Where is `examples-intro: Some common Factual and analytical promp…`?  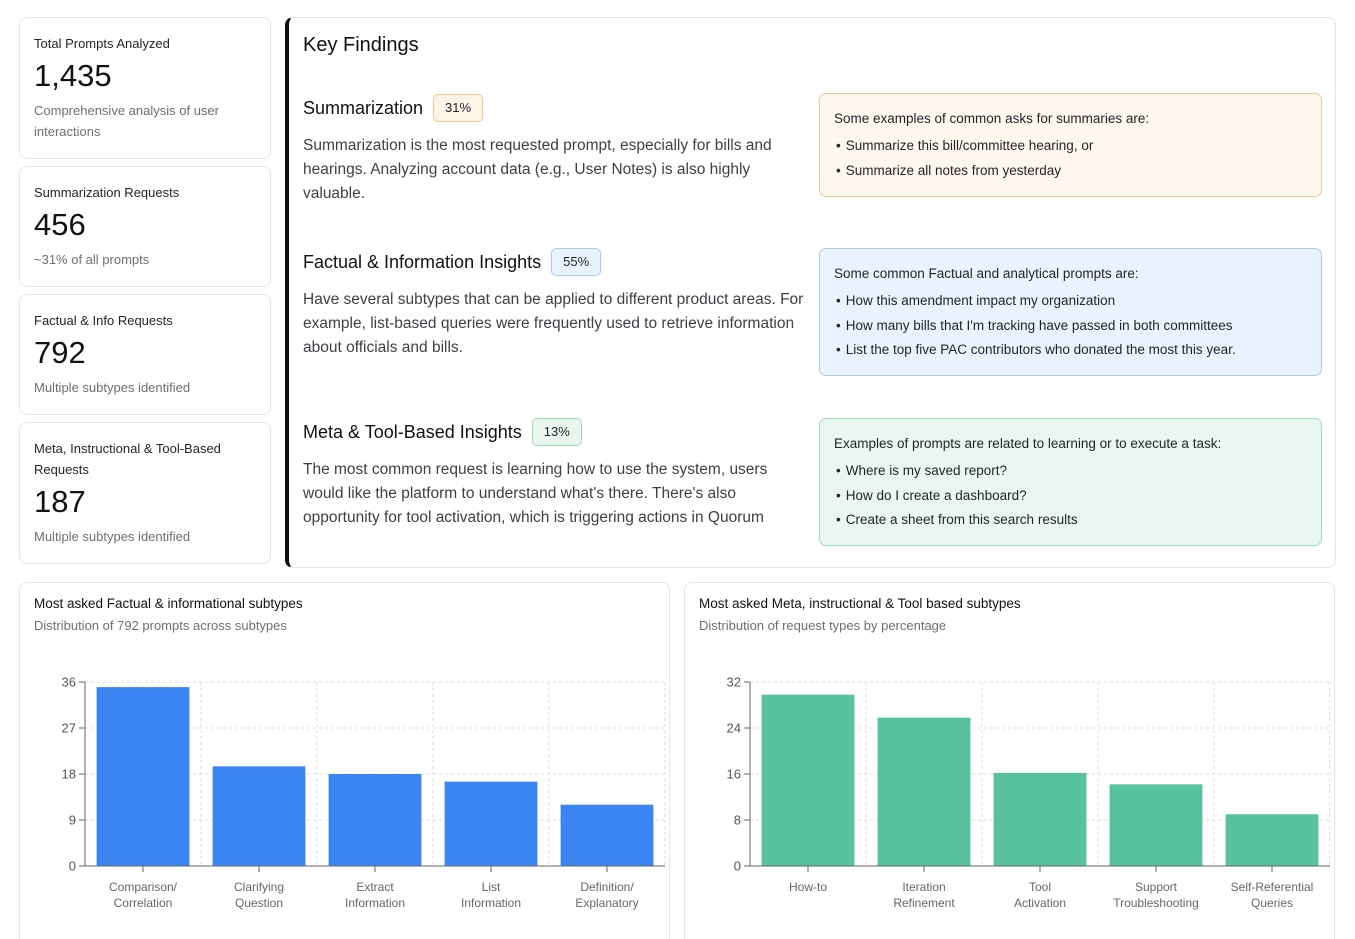
examples-intro: Some common Factual and analytical promp… is located at coordinates (986, 273).